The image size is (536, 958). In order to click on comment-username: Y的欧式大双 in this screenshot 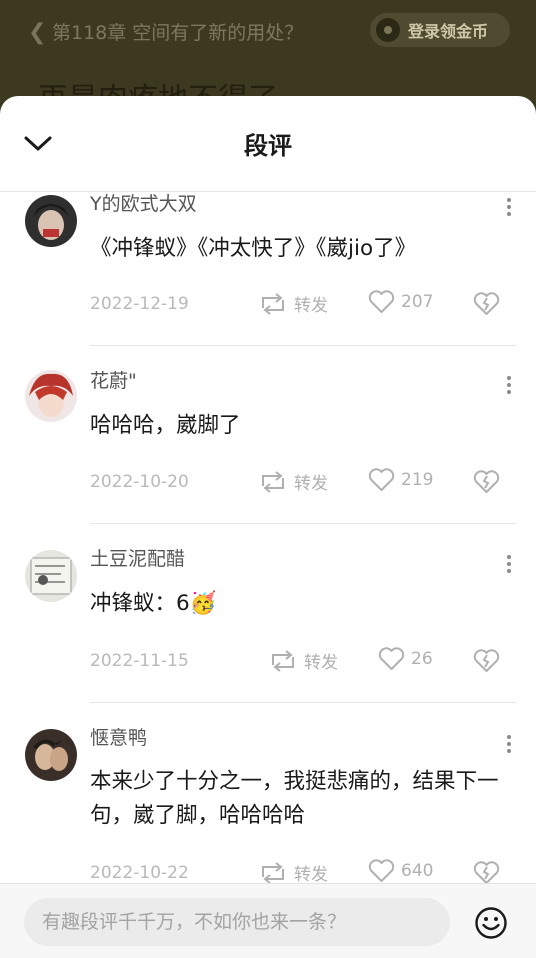, I will do `click(143, 202)`.